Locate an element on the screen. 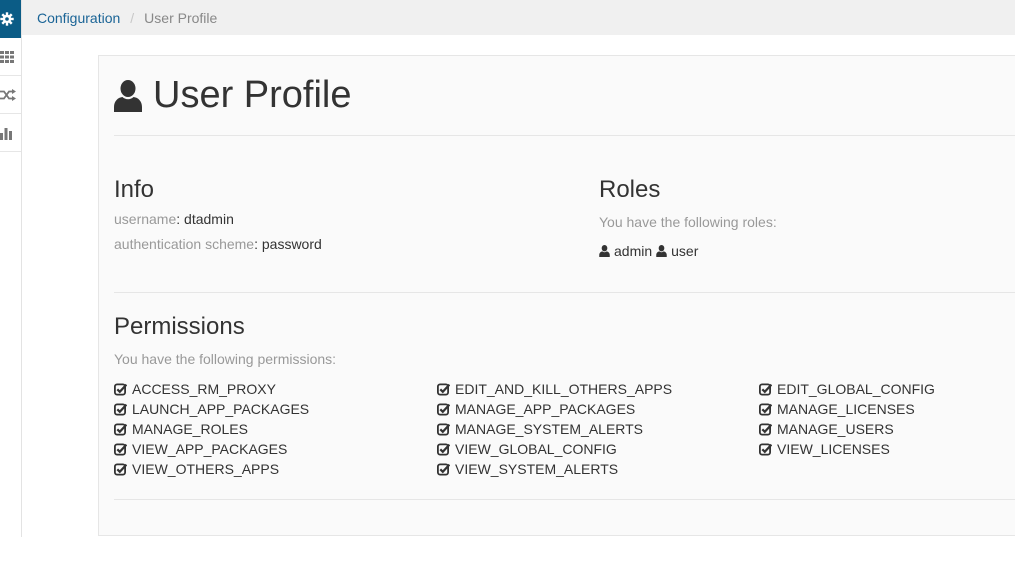 Image resolution: width=1015 pixels, height=566 pixels. permission-label: VIEW_OTHERS_APPS is located at coordinates (206, 469).